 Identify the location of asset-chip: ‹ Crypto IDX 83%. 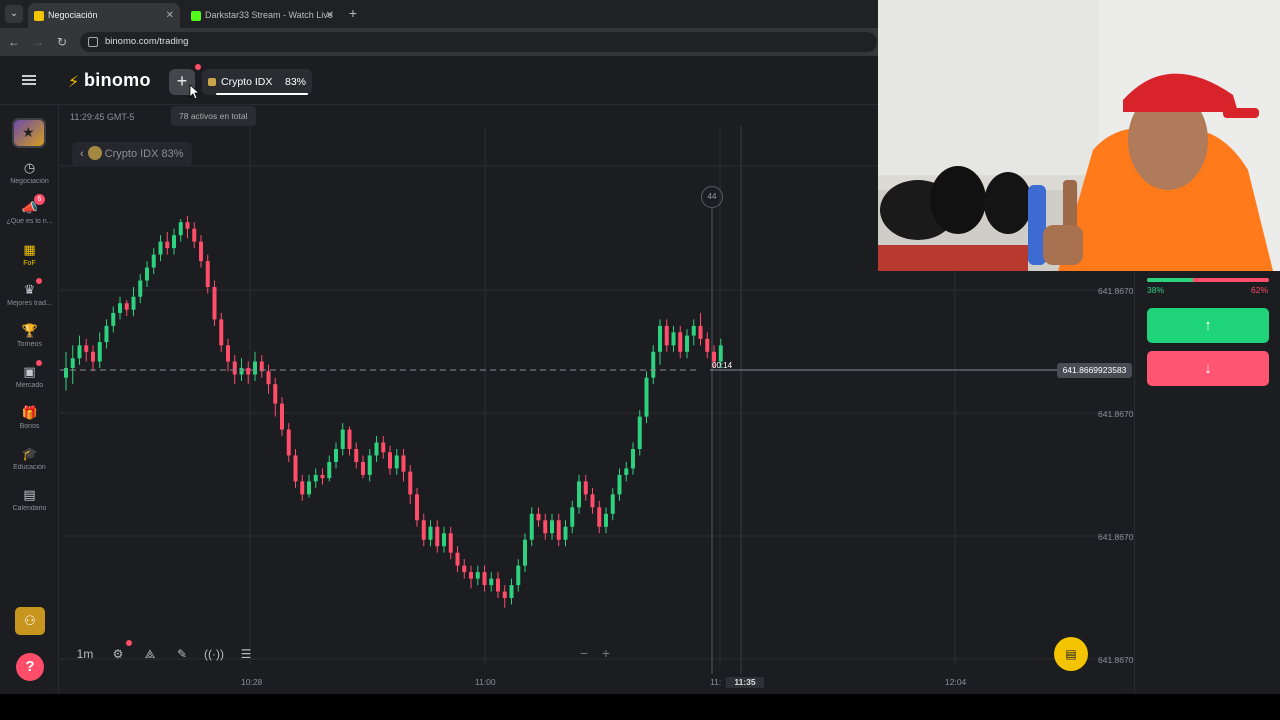
(132, 154).